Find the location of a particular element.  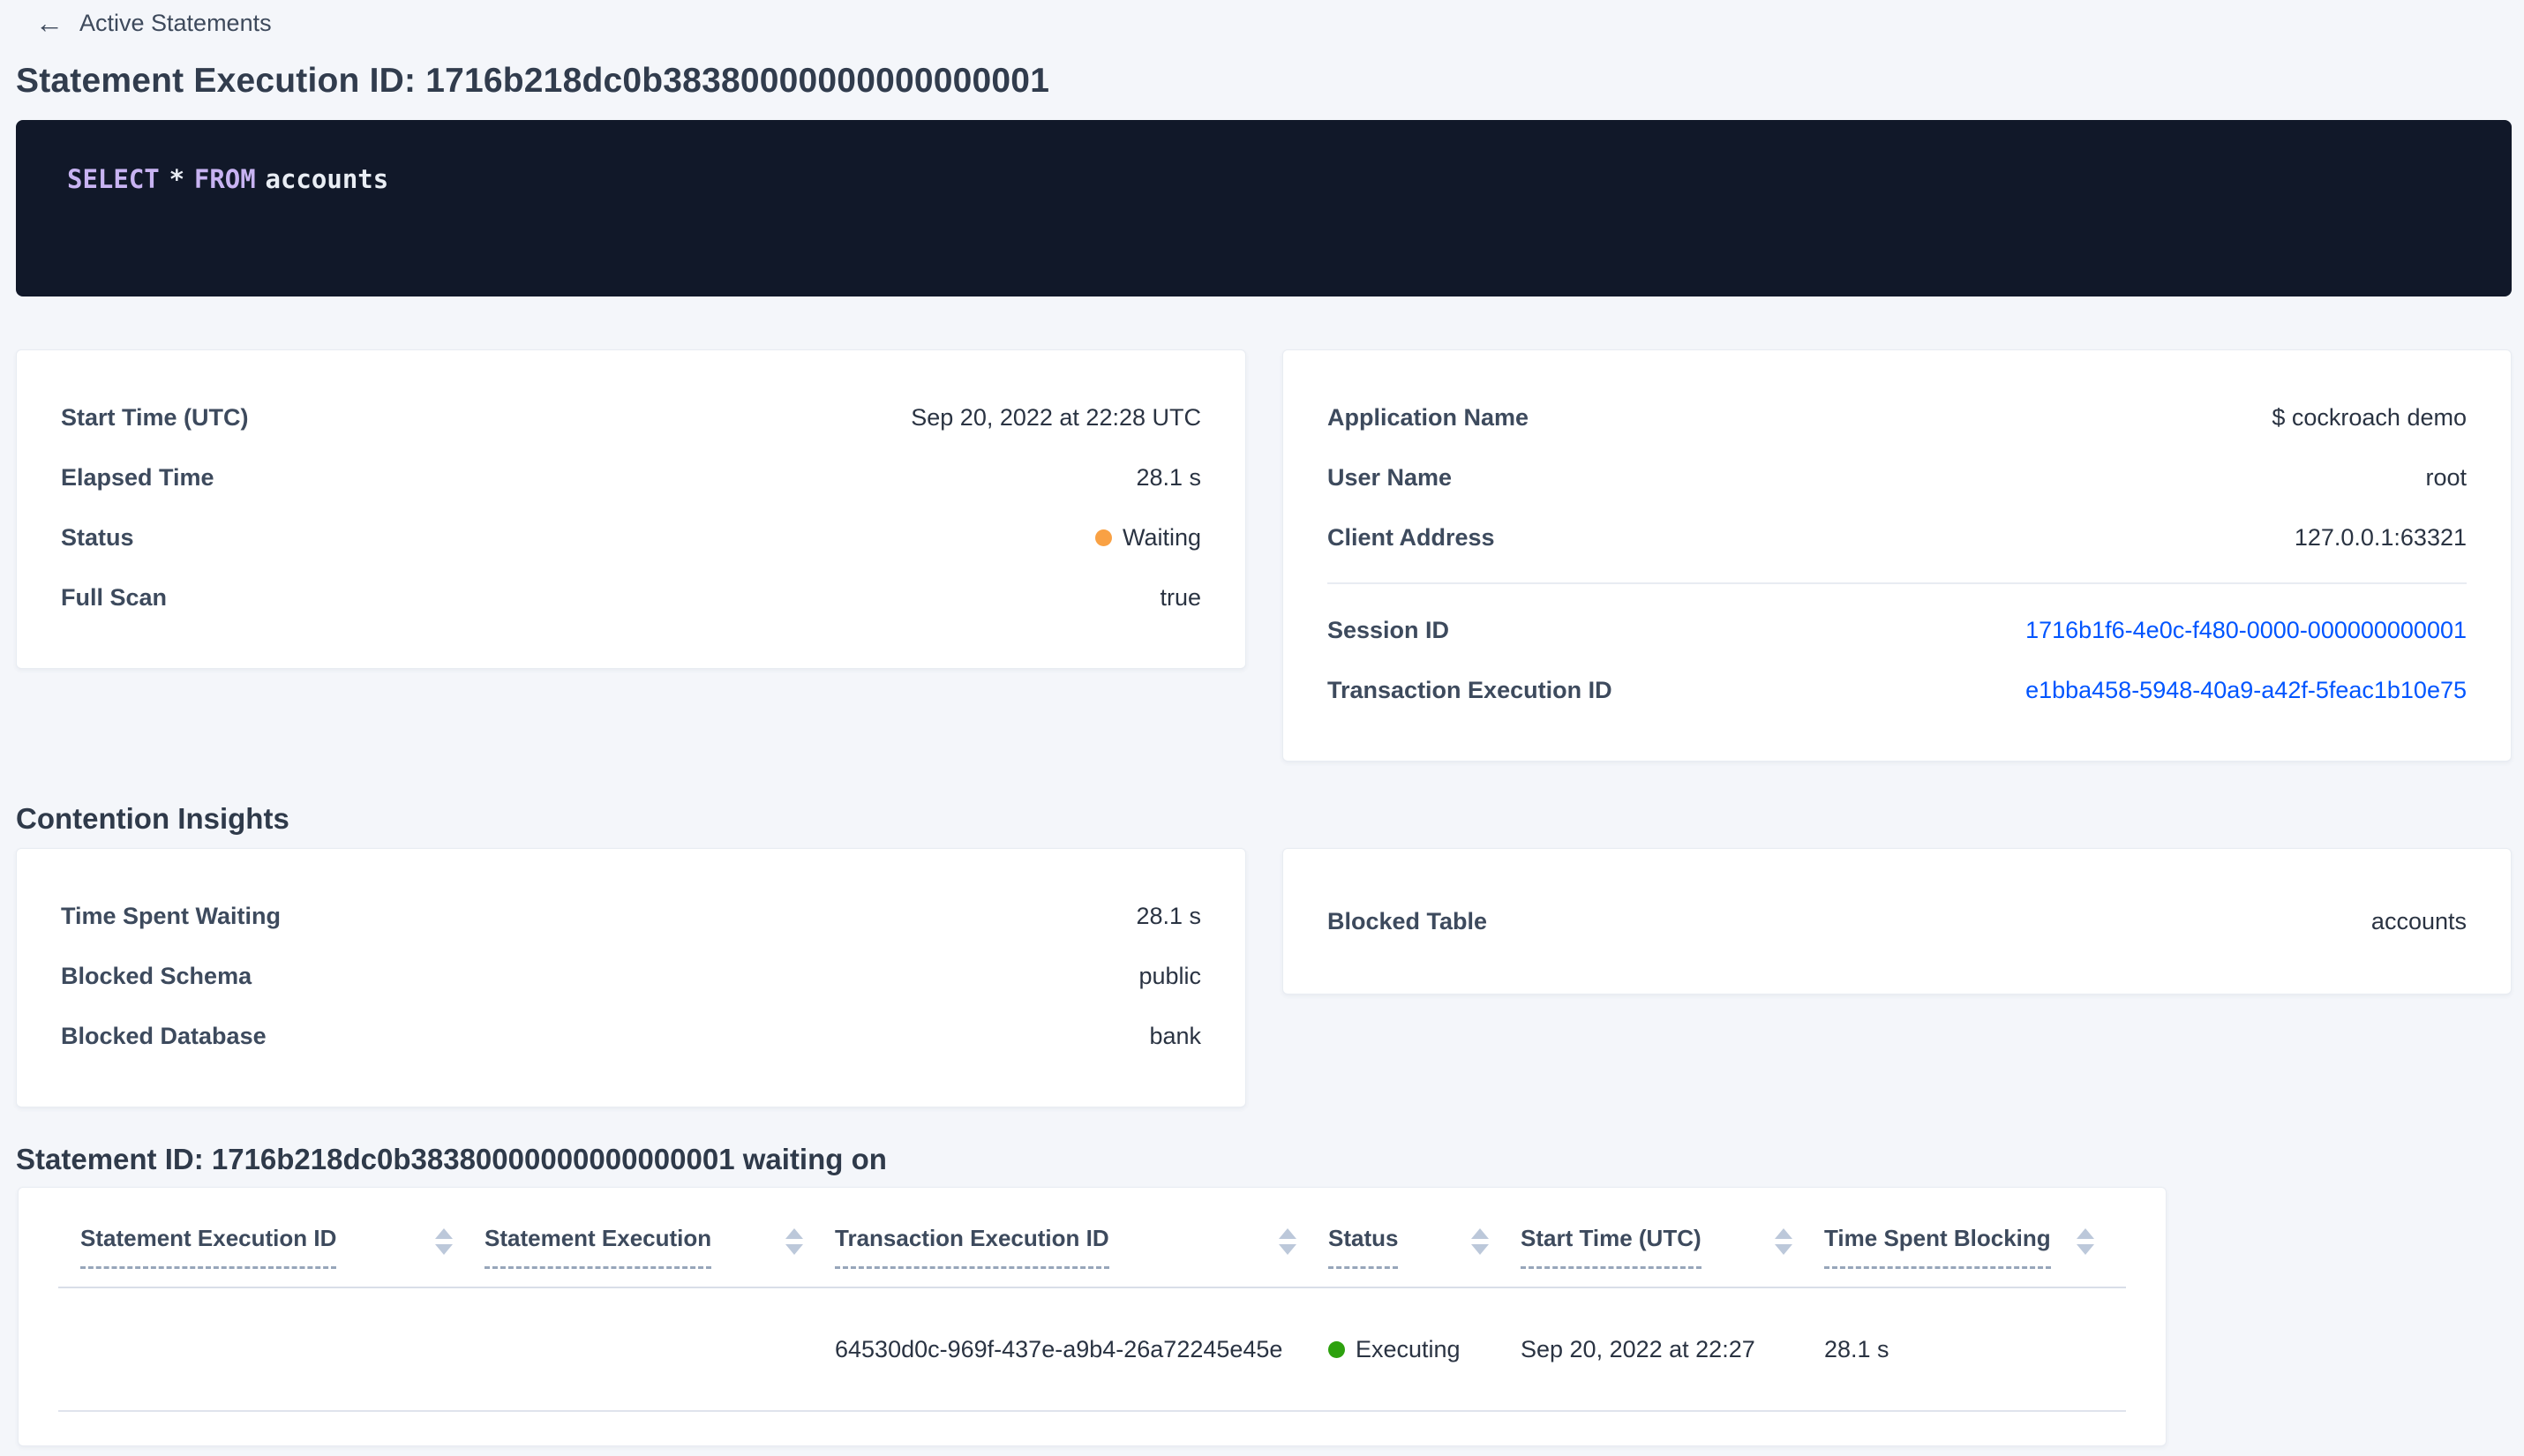

blocked-table-value: accounts is located at coordinates (2418, 920).